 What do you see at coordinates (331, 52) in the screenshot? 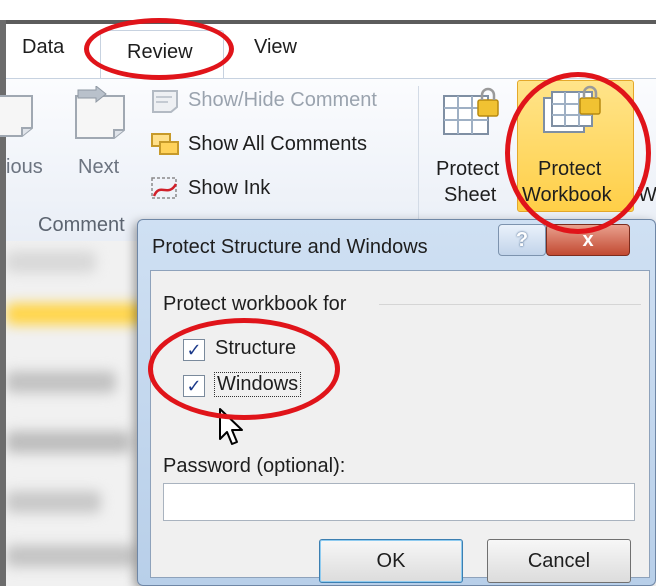
I see `ribbon-tab-strip: Data Review View` at bounding box center [331, 52].